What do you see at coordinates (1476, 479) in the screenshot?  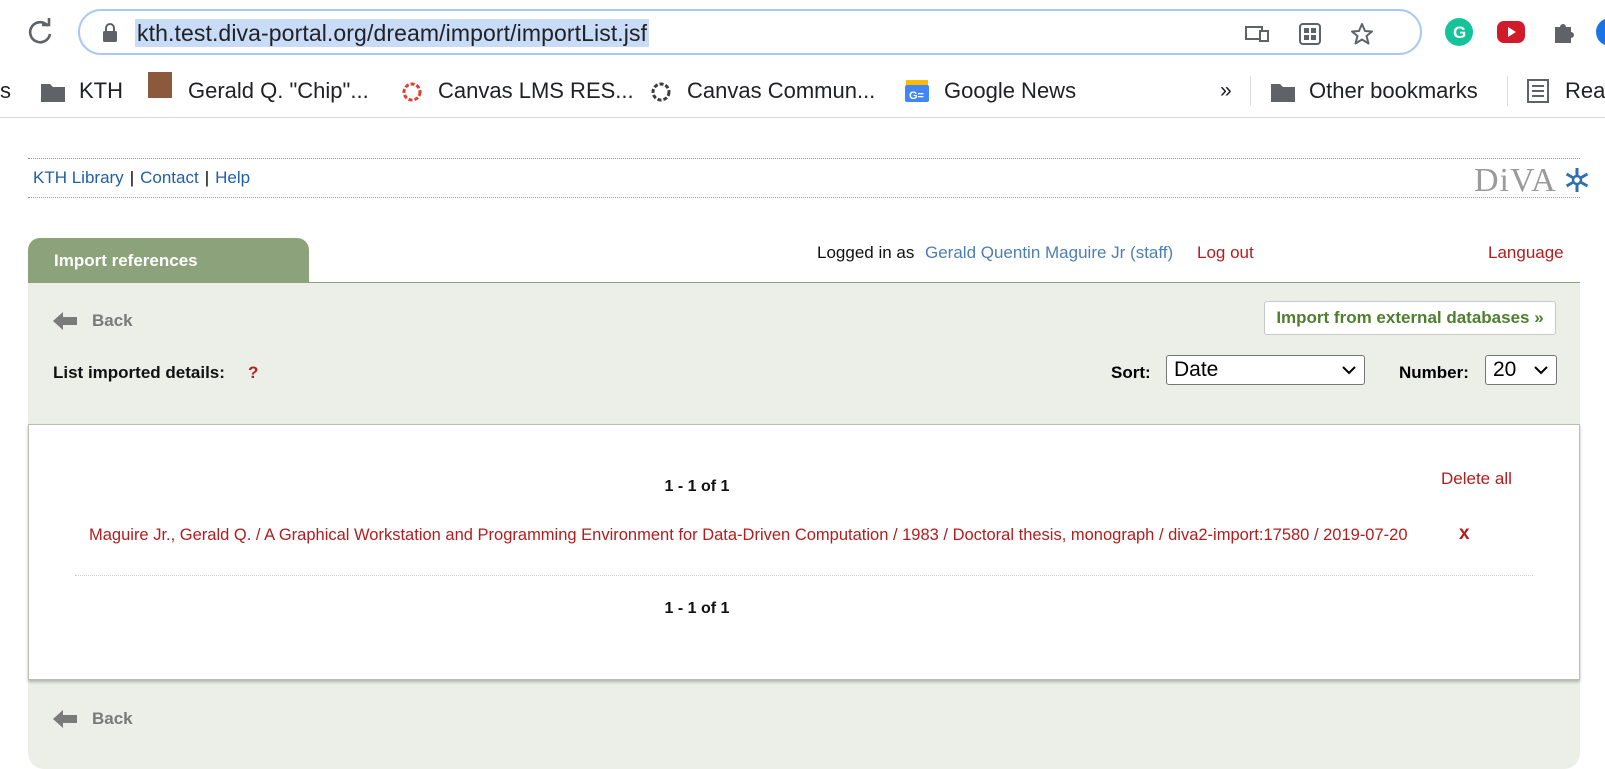 I see `delete-all-link: Delete all` at bounding box center [1476, 479].